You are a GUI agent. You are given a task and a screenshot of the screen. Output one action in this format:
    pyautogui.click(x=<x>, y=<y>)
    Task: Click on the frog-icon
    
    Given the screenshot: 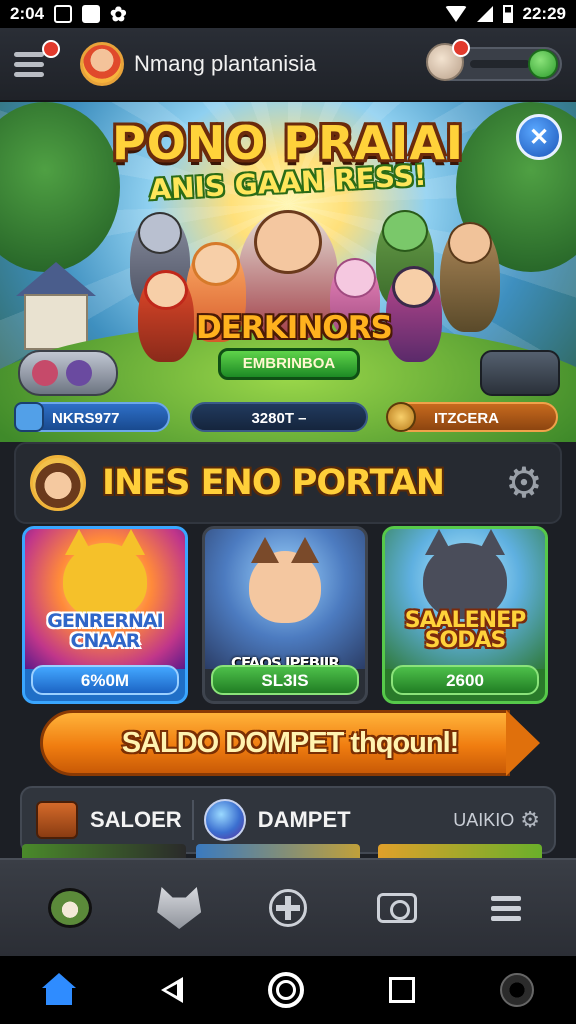 What is the action you would take?
    pyautogui.click(x=70, y=908)
    